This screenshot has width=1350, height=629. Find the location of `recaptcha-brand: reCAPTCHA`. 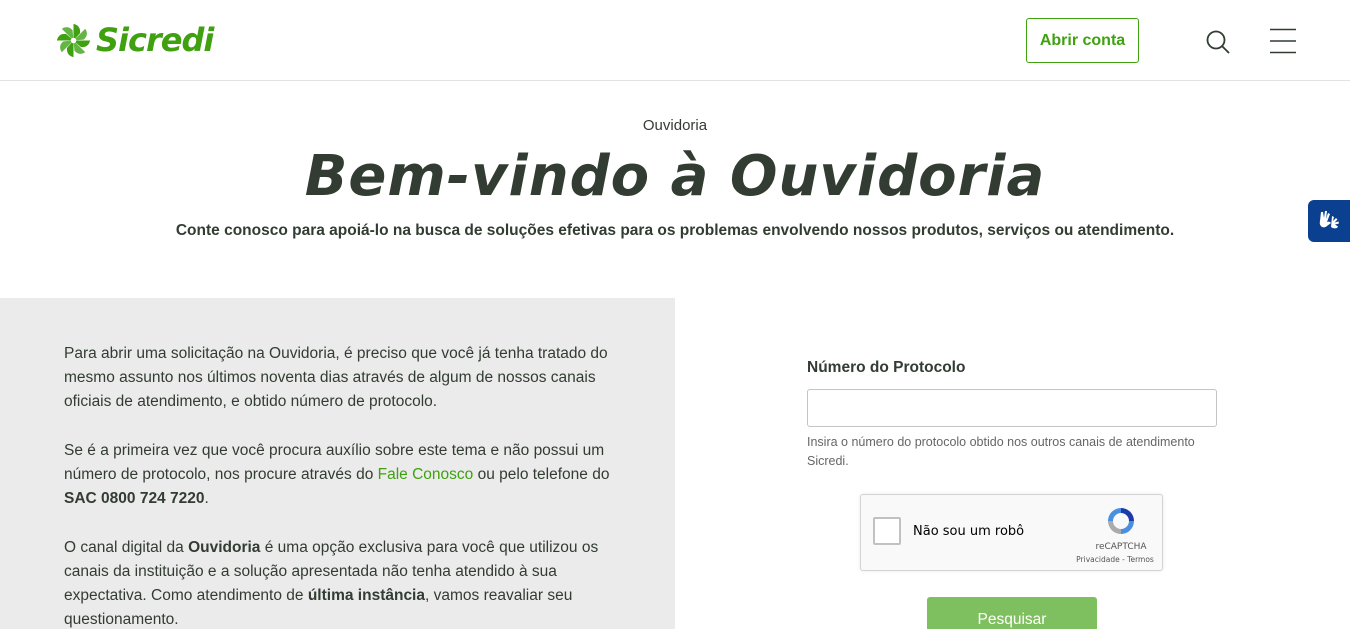

recaptcha-brand: reCAPTCHA is located at coordinates (1121, 547).